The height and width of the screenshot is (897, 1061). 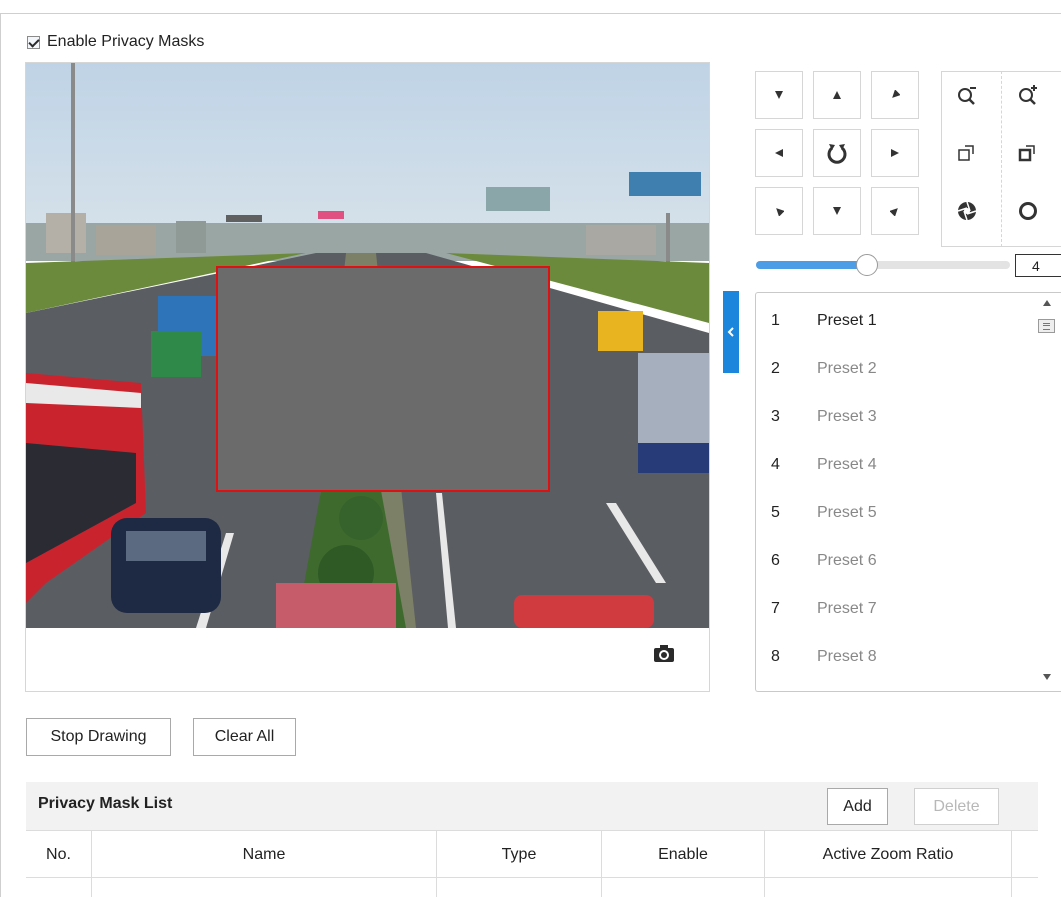 What do you see at coordinates (775, 368) in the screenshot?
I see `preset-number: 2` at bounding box center [775, 368].